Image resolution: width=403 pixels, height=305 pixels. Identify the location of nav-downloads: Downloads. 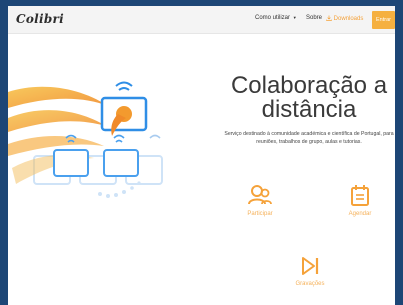
(344, 18).